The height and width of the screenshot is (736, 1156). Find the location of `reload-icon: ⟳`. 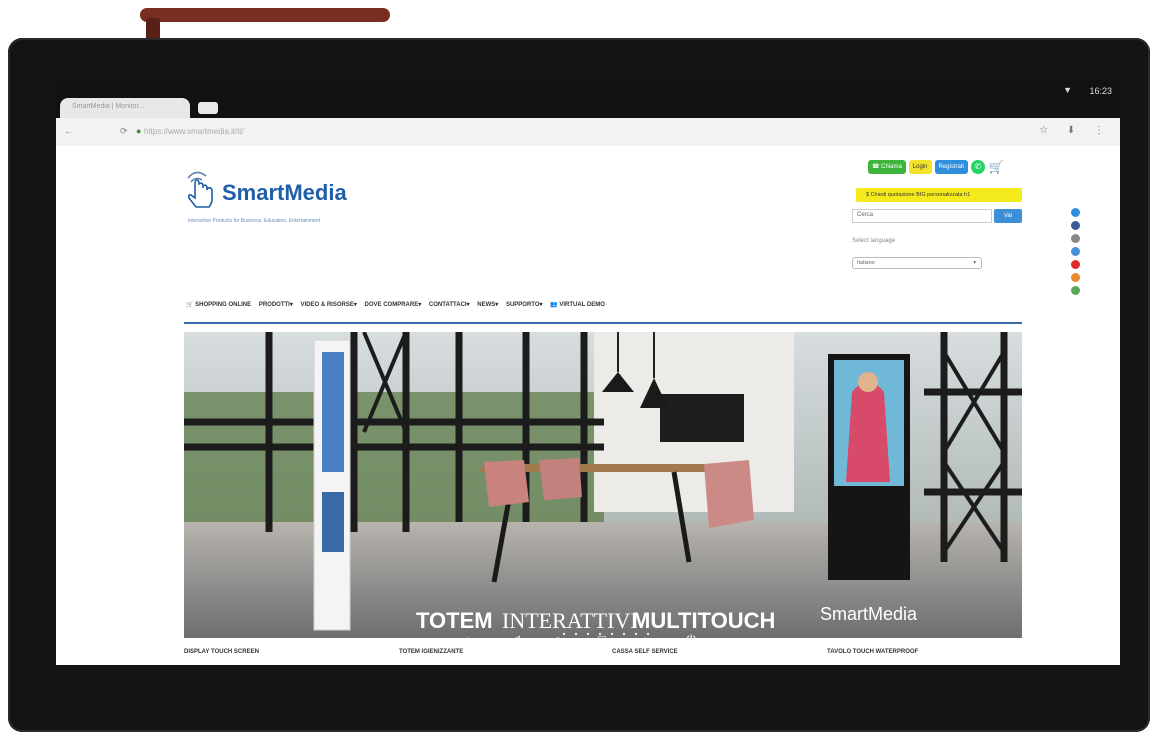

reload-icon: ⟳ is located at coordinates (124, 131).